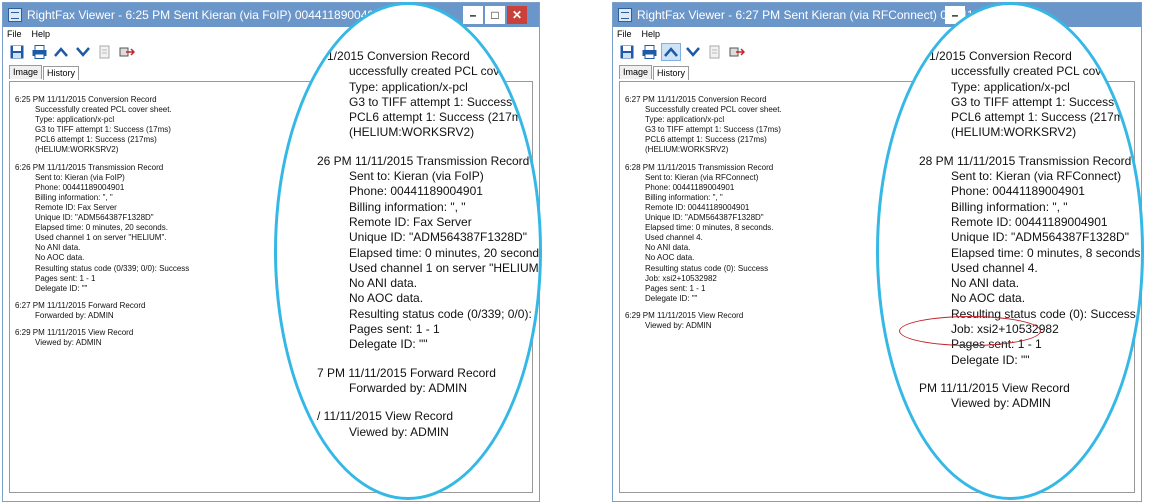 The width and height of the screenshot is (1150, 502). What do you see at coordinates (386, 298) in the screenshot?
I see `entry-detail: No AOC data.` at bounding box center [386, 298].